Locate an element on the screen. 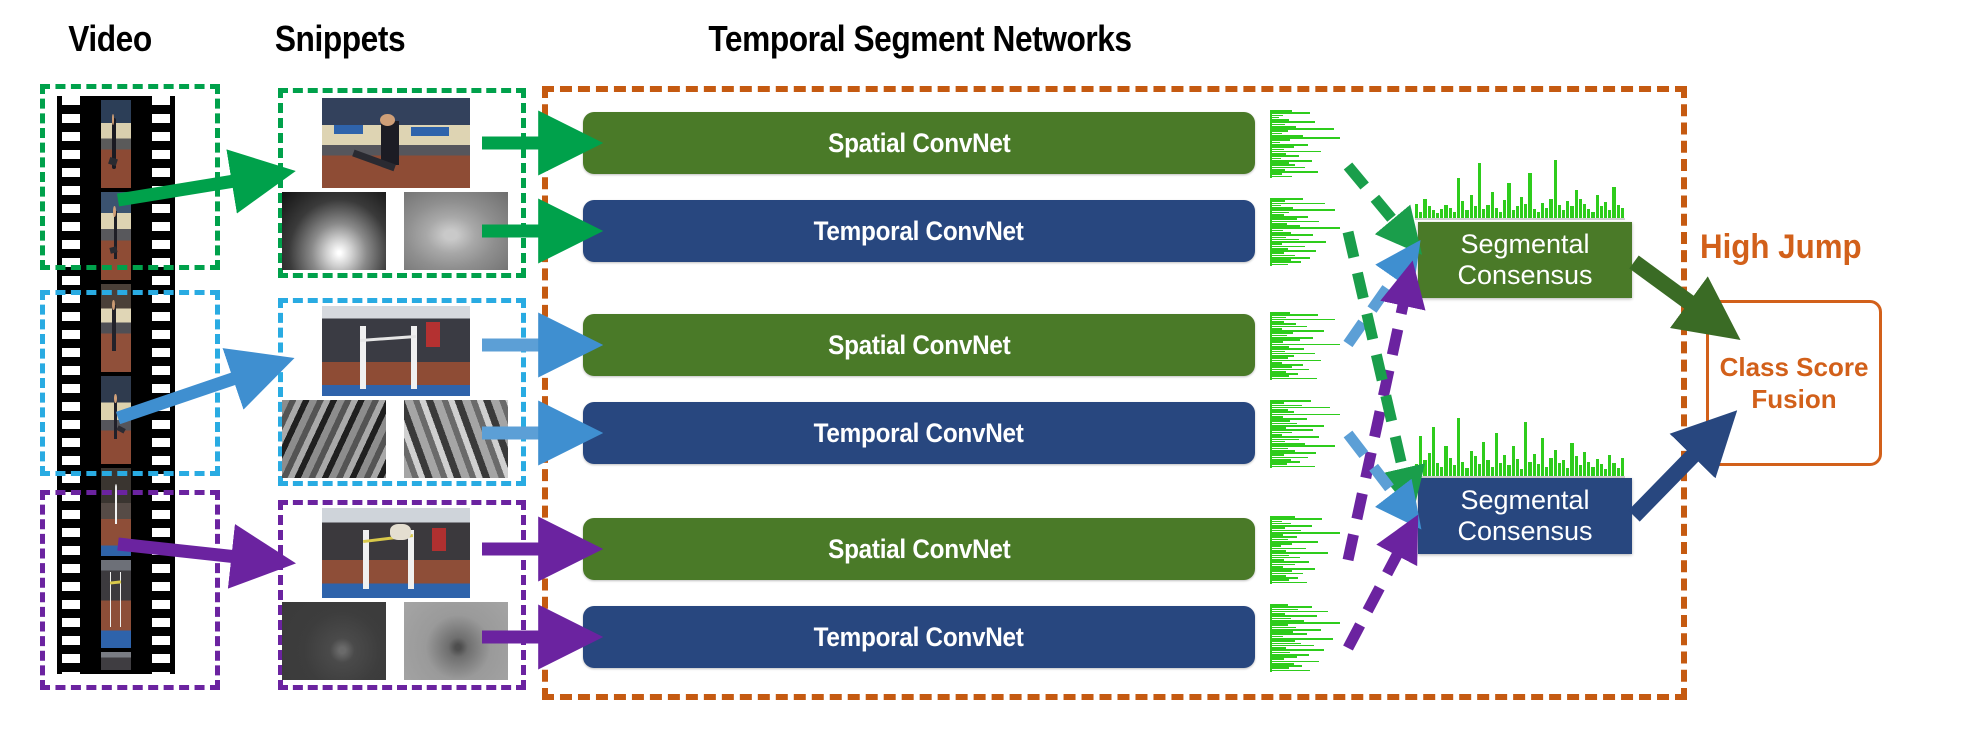 The image size is (1978, 738). score-histogram-purple-spatial is located at coordinates (1305, 550).